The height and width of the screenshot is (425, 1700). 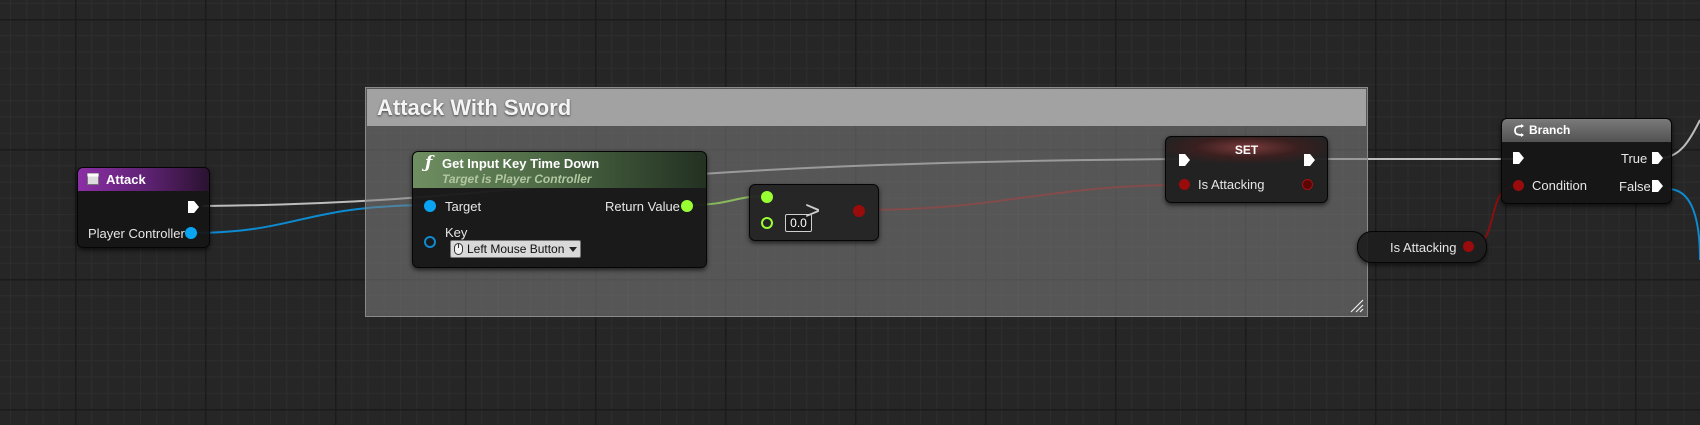 I want to click on node-title: Attack, so click(x=126, y=179).